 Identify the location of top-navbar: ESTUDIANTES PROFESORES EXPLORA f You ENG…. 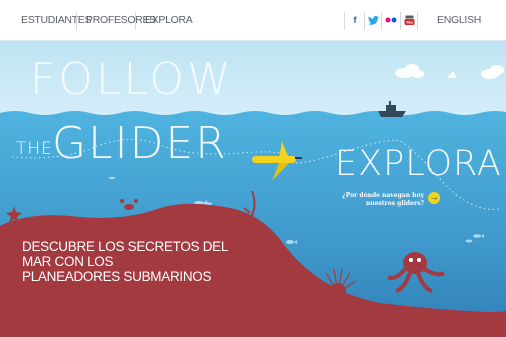
(253, 20).